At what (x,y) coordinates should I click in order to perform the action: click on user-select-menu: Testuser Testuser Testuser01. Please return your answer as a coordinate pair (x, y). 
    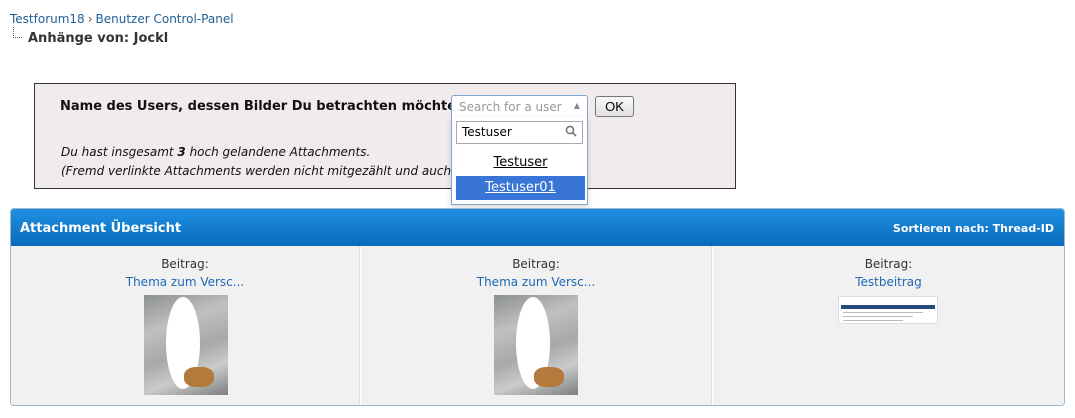
    Looking at the image, I should click on (519, 161).